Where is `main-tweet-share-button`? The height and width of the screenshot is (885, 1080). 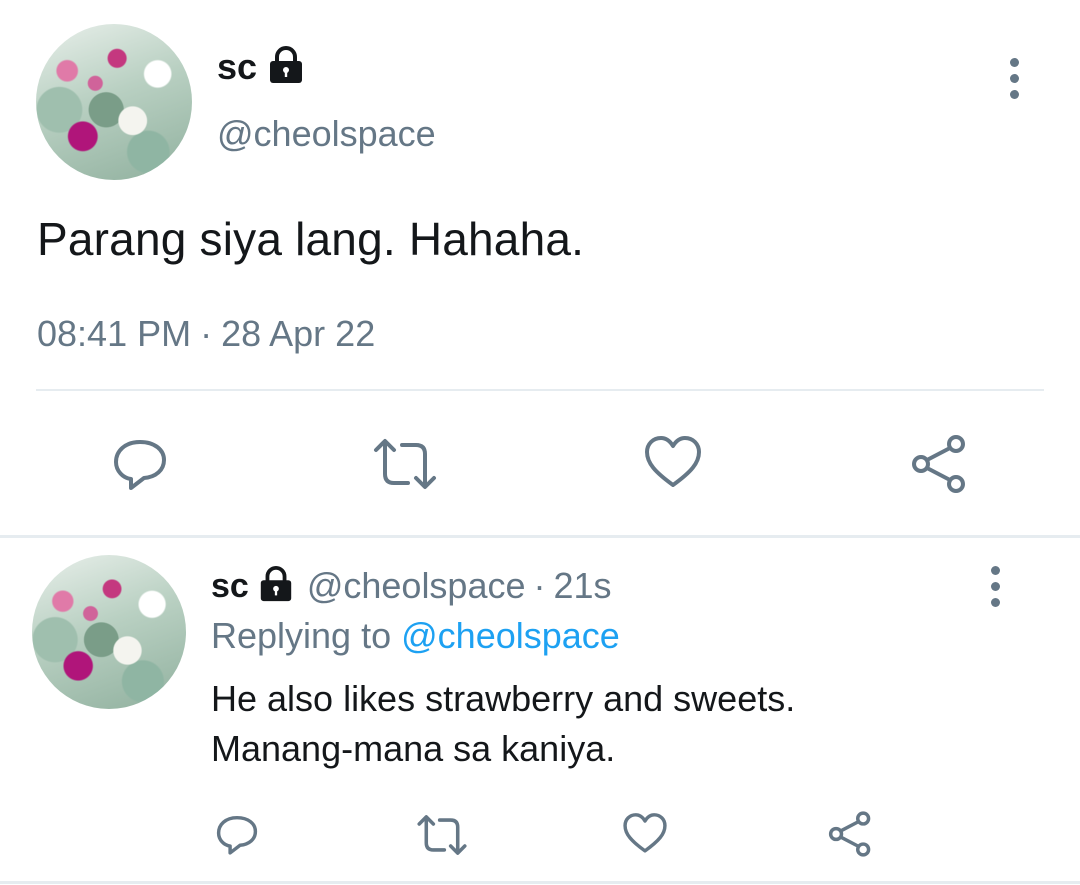
main-tweet-share-button is located at coordinates (939, 464).